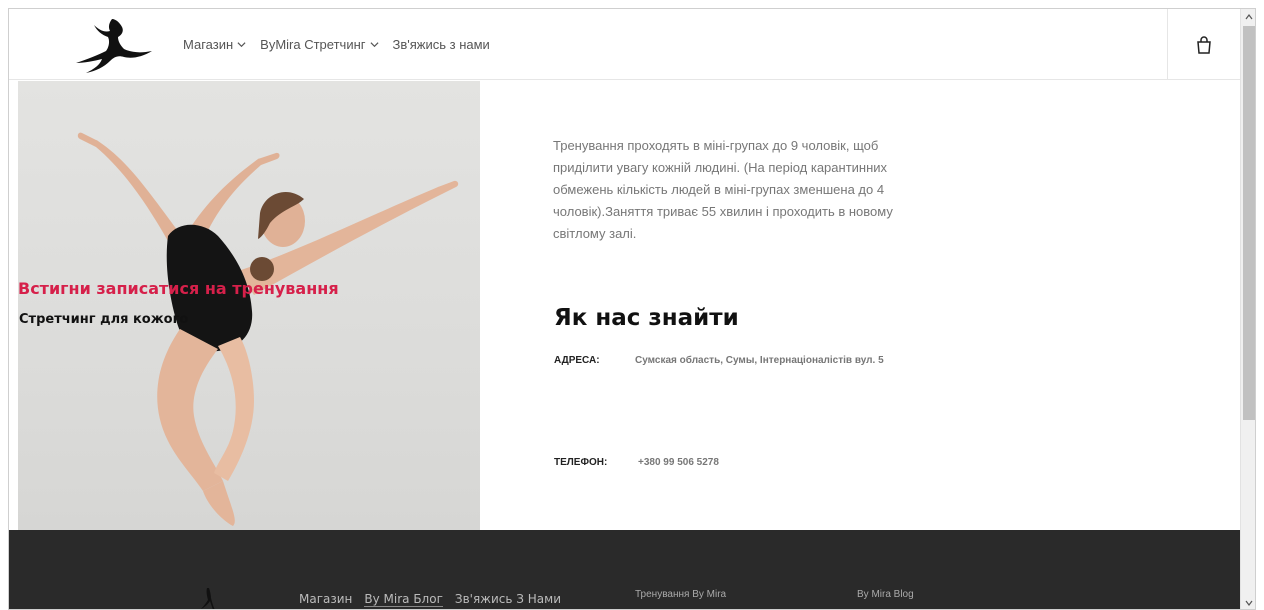 This screenshot has height=610, width=1264. I want to click on nav-item-contact: Зв'яжись з нами, so click(441, 44).